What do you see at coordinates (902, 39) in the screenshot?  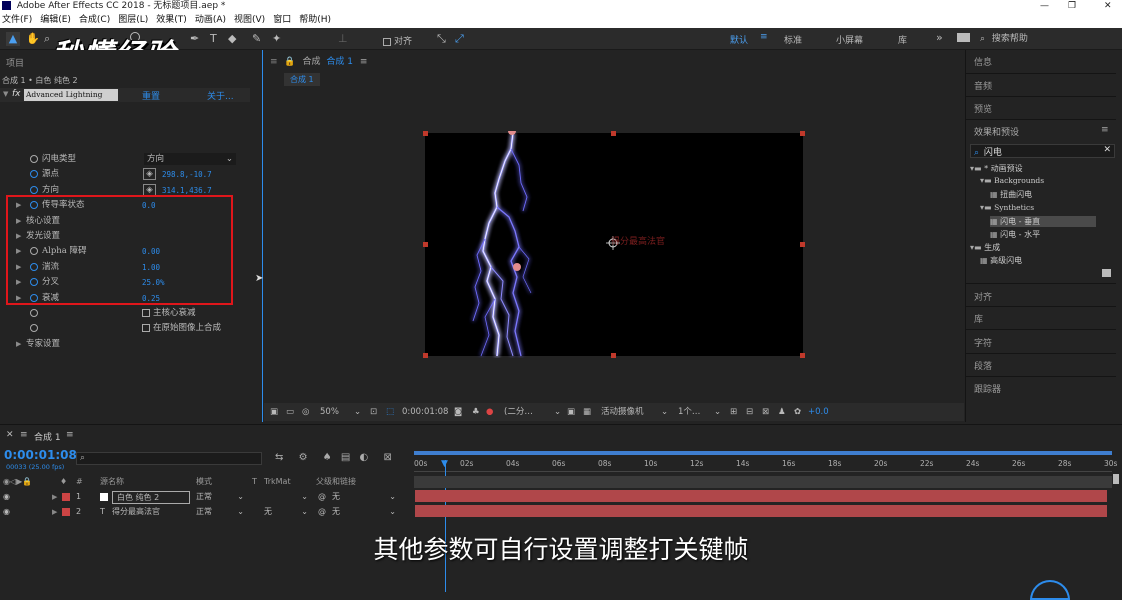 I see `workspace-library: 库` at bounding box center [902, 39].